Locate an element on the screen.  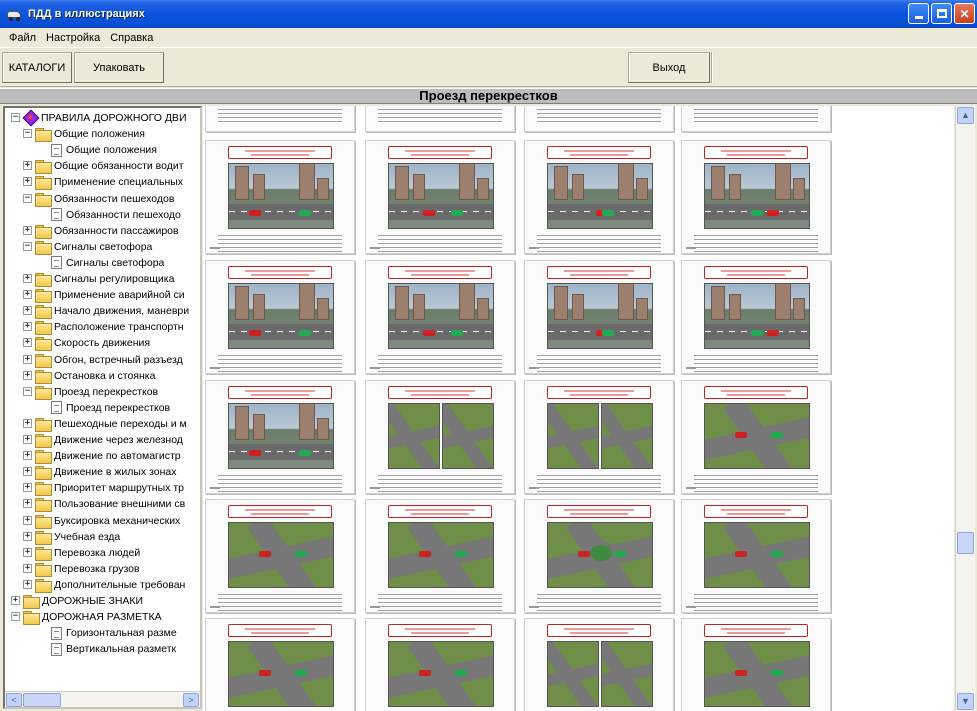
exit-button: Выход is located at coordinates (669, 67).